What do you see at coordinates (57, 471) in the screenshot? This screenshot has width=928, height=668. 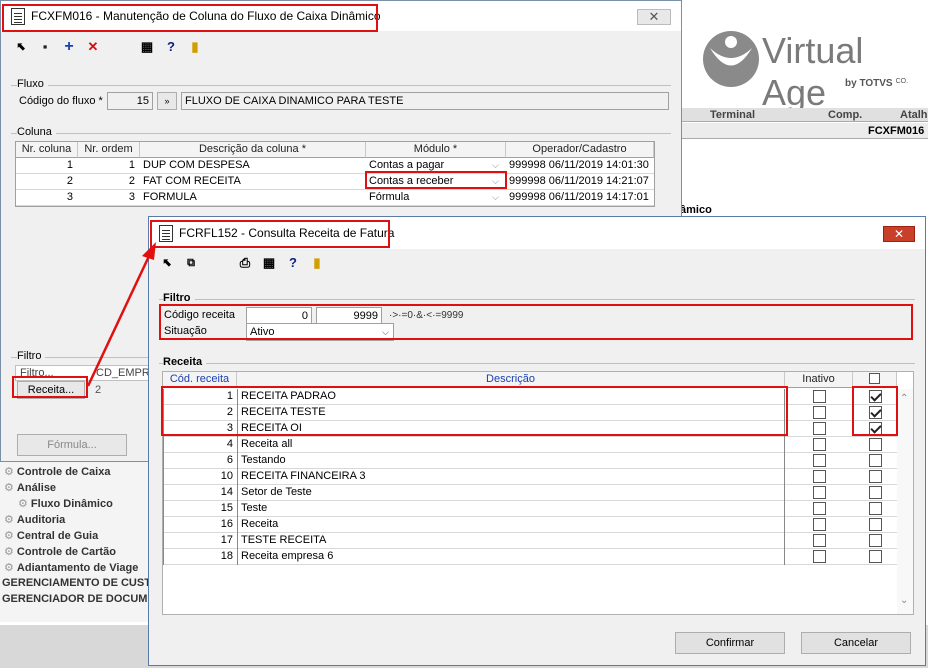 I see `tree-item: ⚙ Controle de Caixa` at bounding box center [57, 471].